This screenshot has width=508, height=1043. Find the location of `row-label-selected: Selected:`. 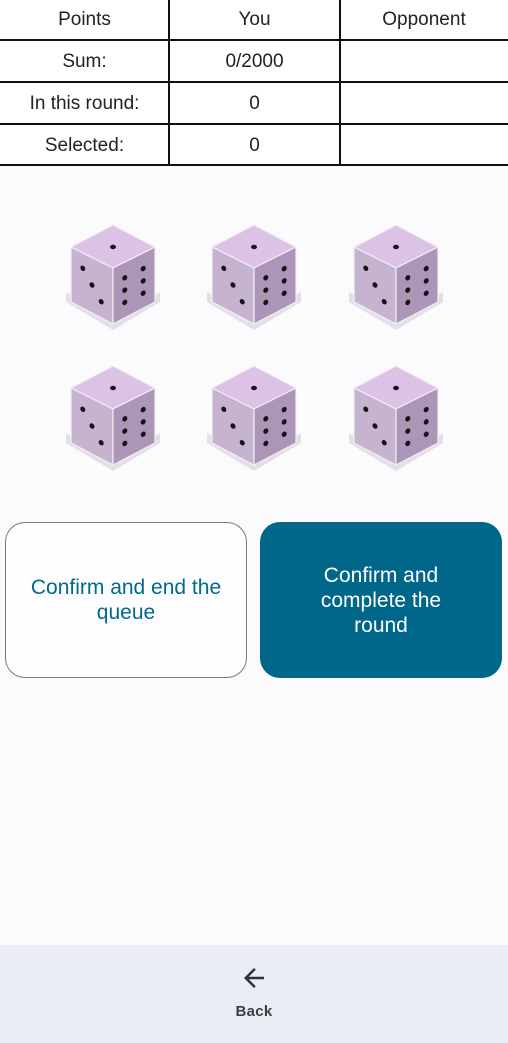

row-label-selected: Selected: is located at coordinates (84, 145).